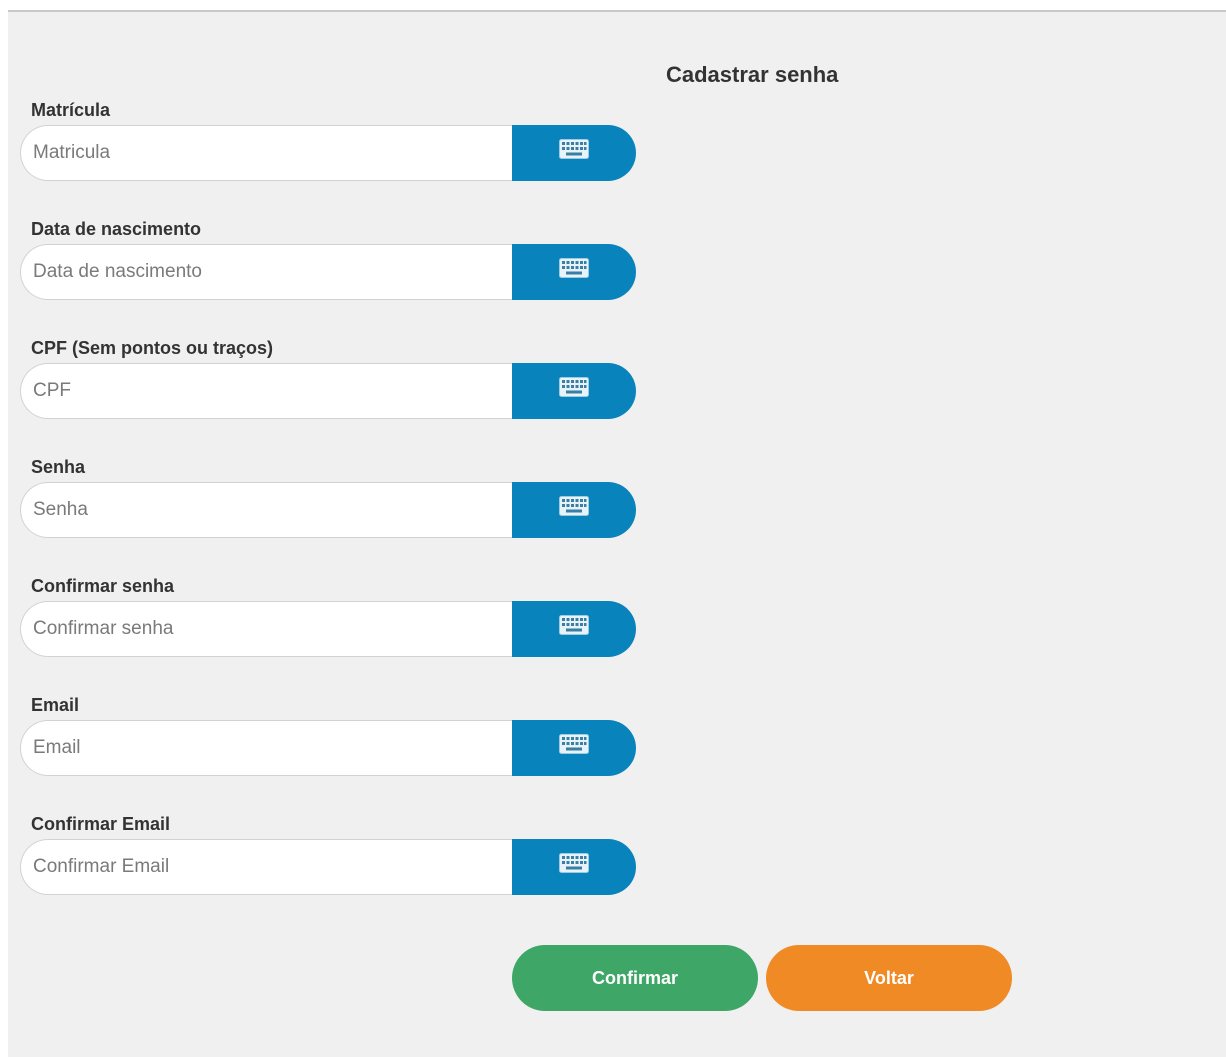 The image size is (1226, 1057). I want to click on email-keyboard-button, so click(574, 748).